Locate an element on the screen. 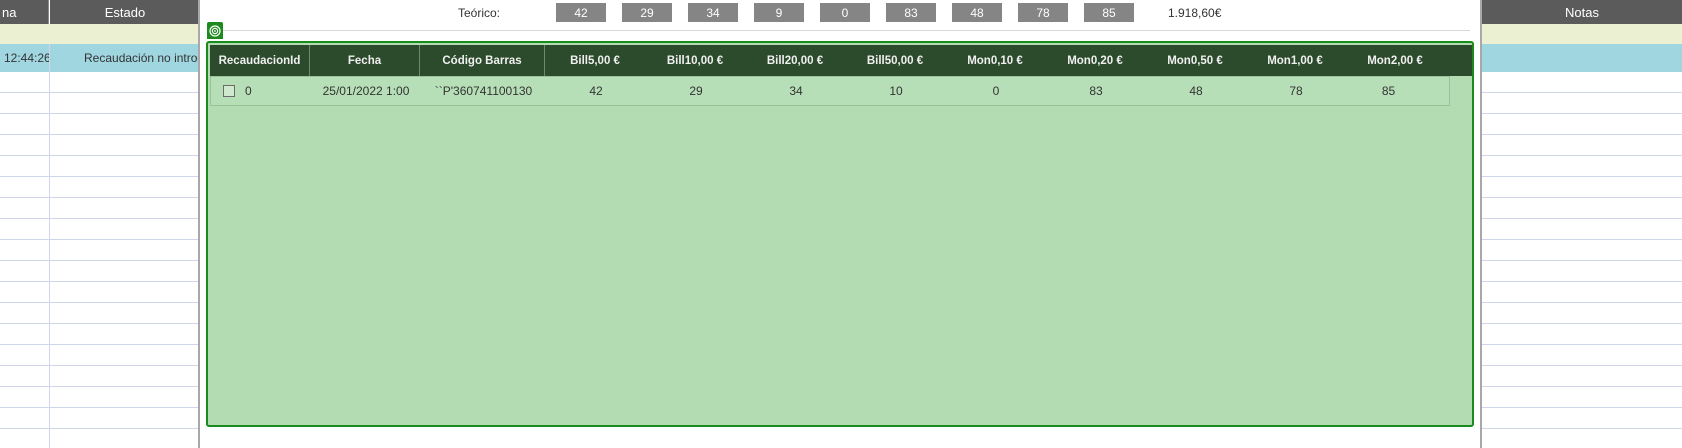 Image resolution: width=1682 pixels, height=448 pixels. list-row-selected is located at coordinates (1582, 58).